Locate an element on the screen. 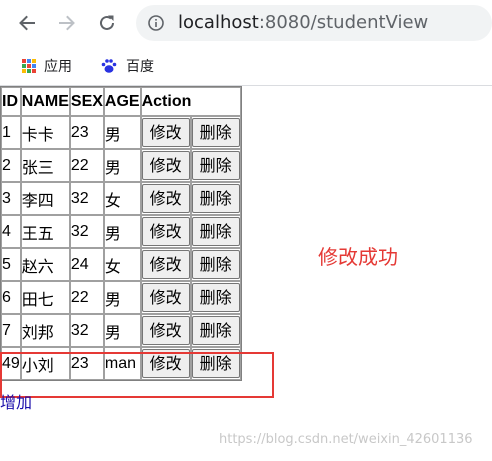  cell-name: 刘邦 is located at coordinates (45, 330).